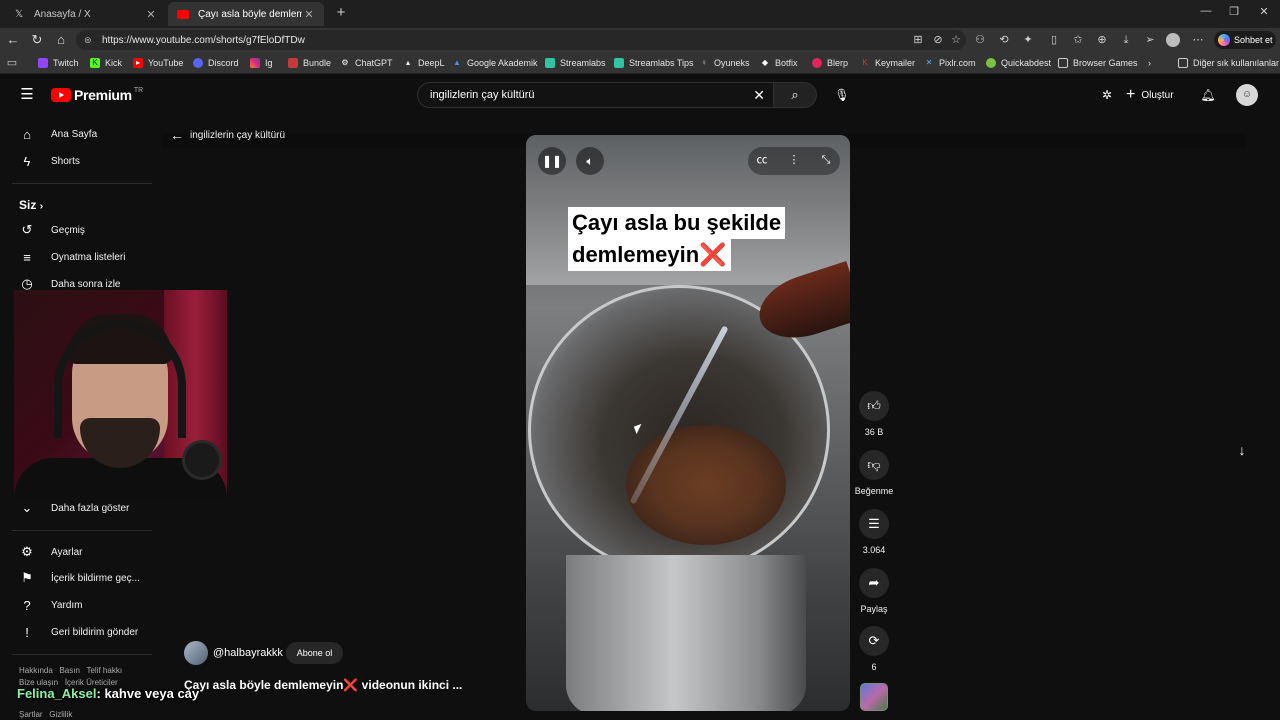 The height and width of the screenshot is (720, 1280). Describe the element at coordinates (1173, 40) in the screenshot. I see `profile-icon` at that location.